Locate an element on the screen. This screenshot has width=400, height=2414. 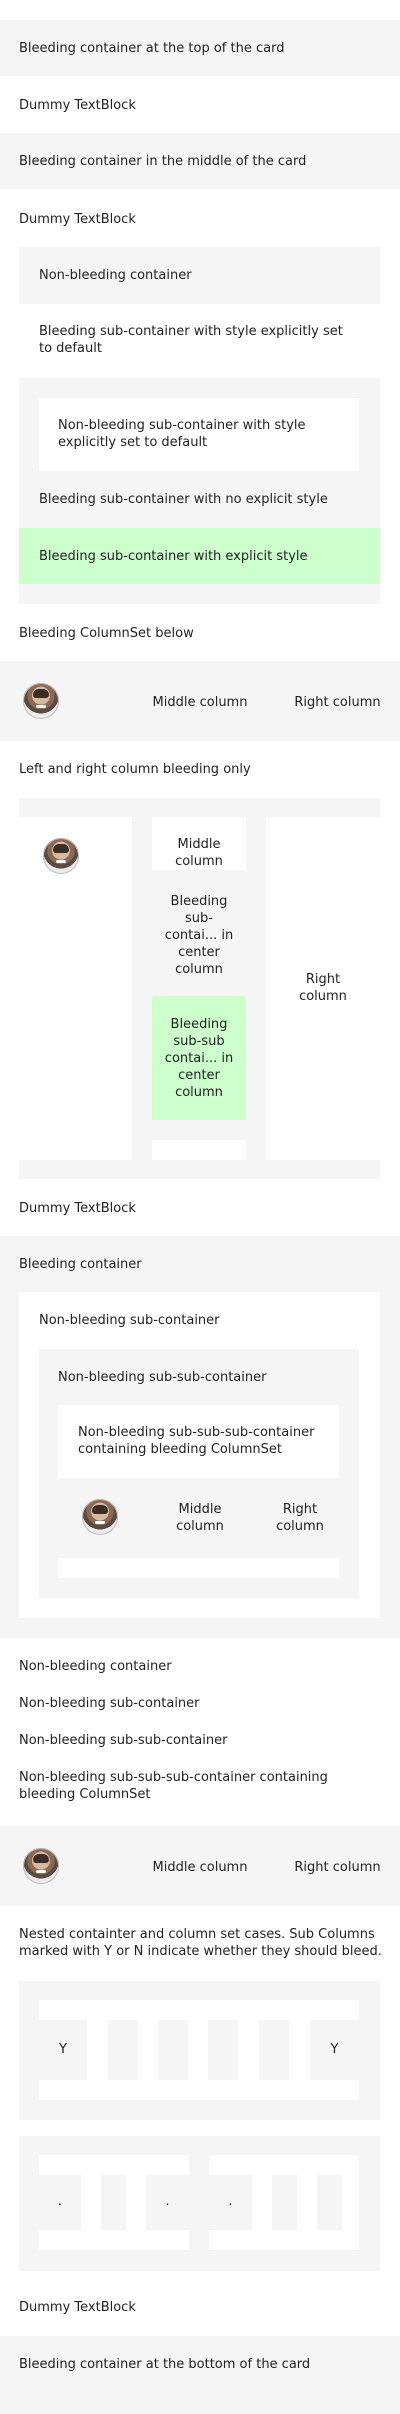
non-bleeding-sub-container-2-label: Non-bleeding sub-container is located at coordinates (109, 1703).